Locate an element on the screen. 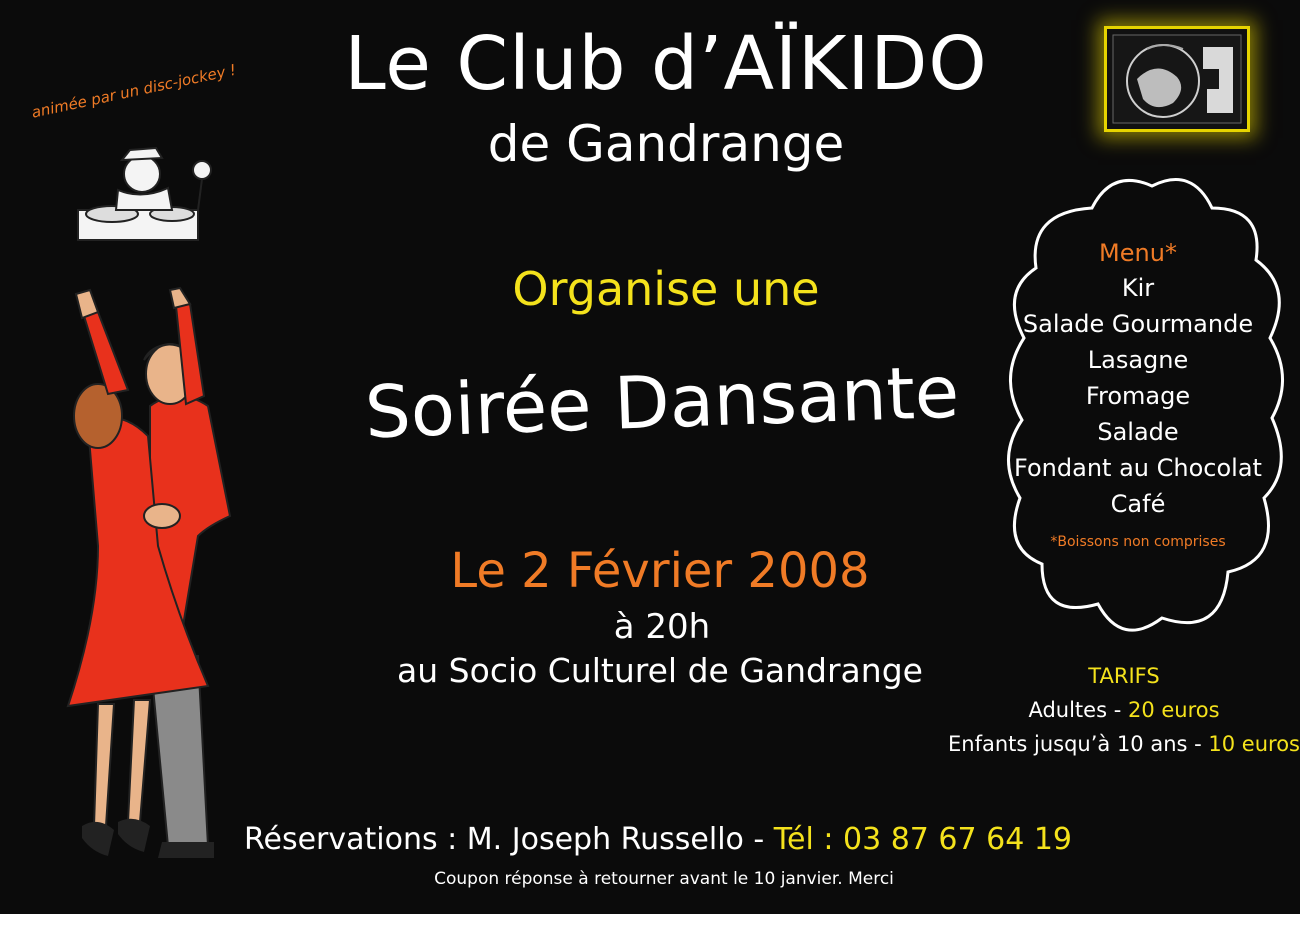 This screenshot has width=1300, height=926. tarif-child-label: Enfants jusqu’à 10 ans - is located at coordinates (1078, 744).